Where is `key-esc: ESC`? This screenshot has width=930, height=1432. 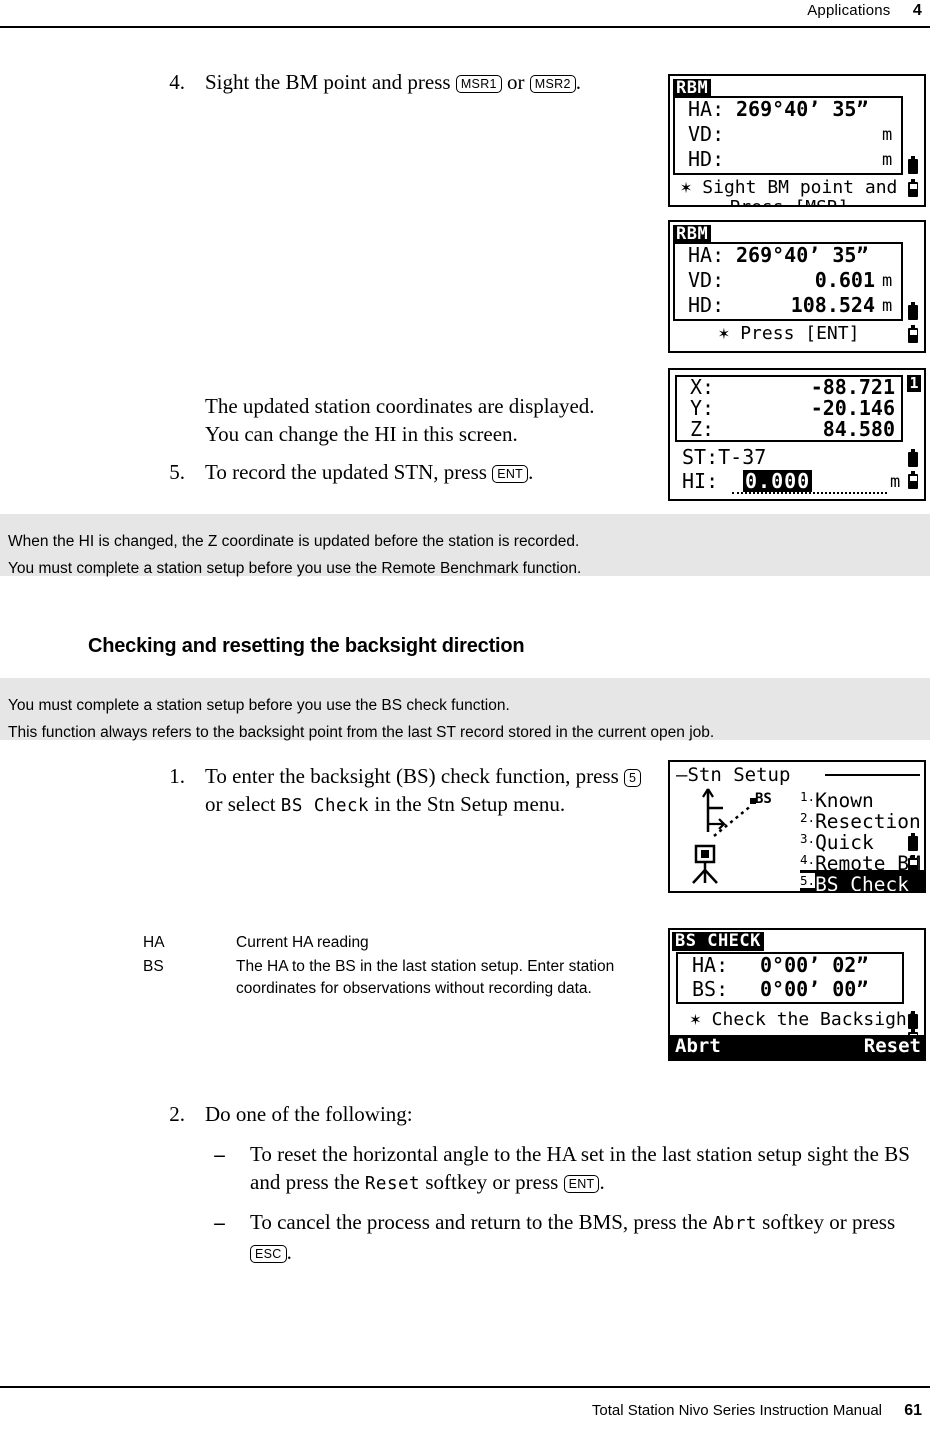
key-esc: ESC is located at coordinates (268, 1253).